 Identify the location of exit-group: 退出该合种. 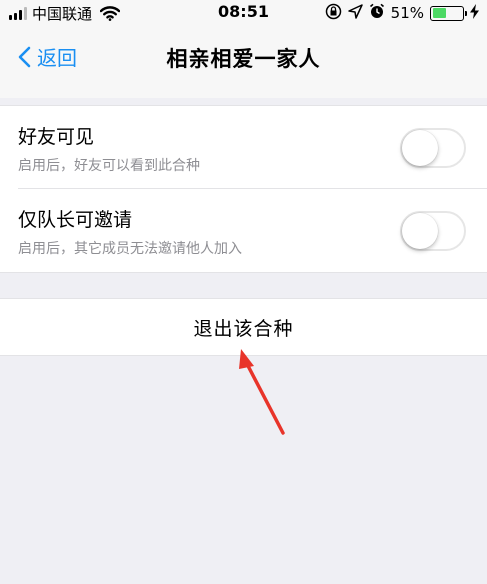
(243, 327).